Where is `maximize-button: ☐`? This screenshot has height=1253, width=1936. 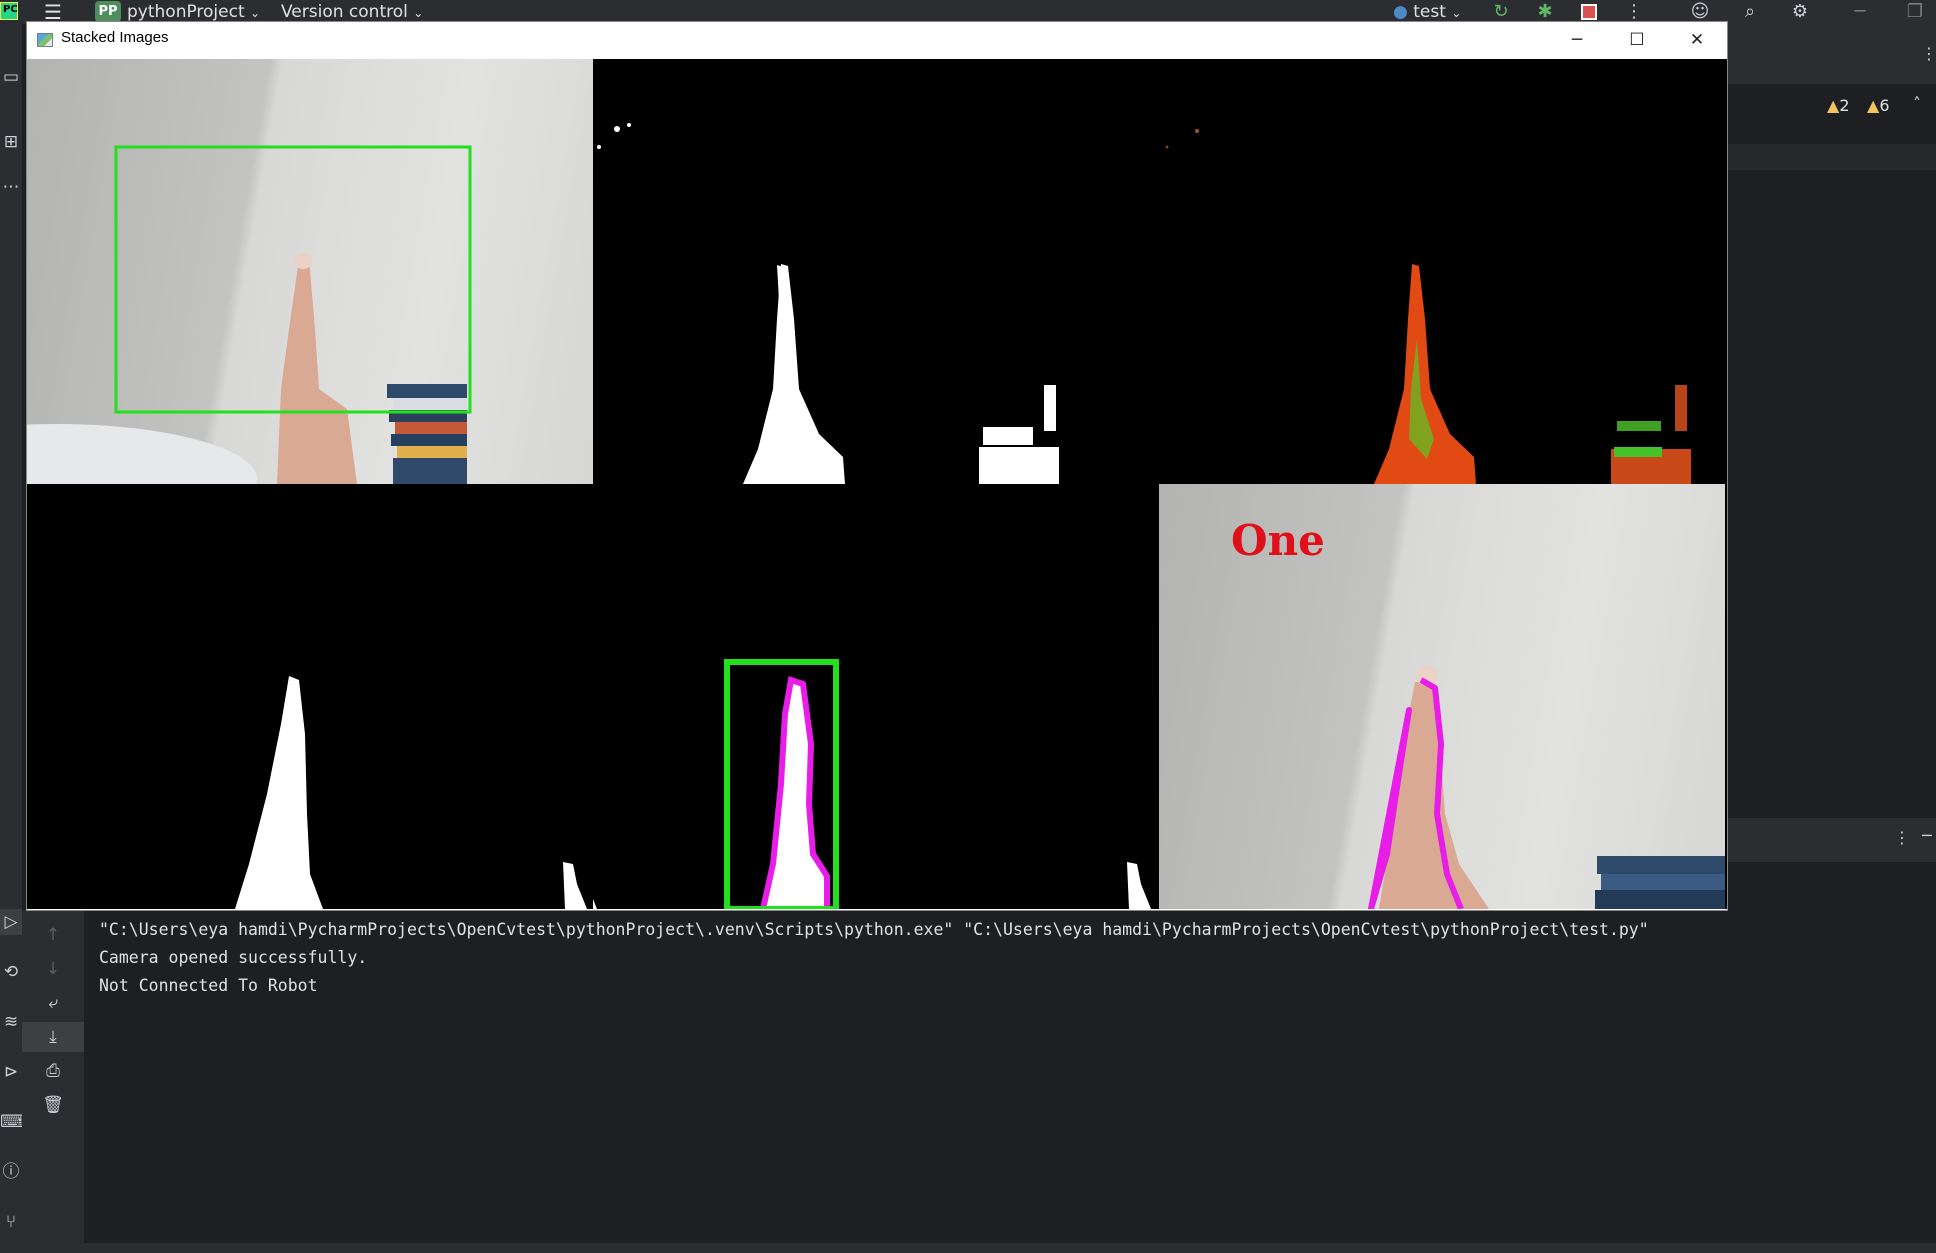 maximize-button: ☐ is located at coordinates (1637, 40).